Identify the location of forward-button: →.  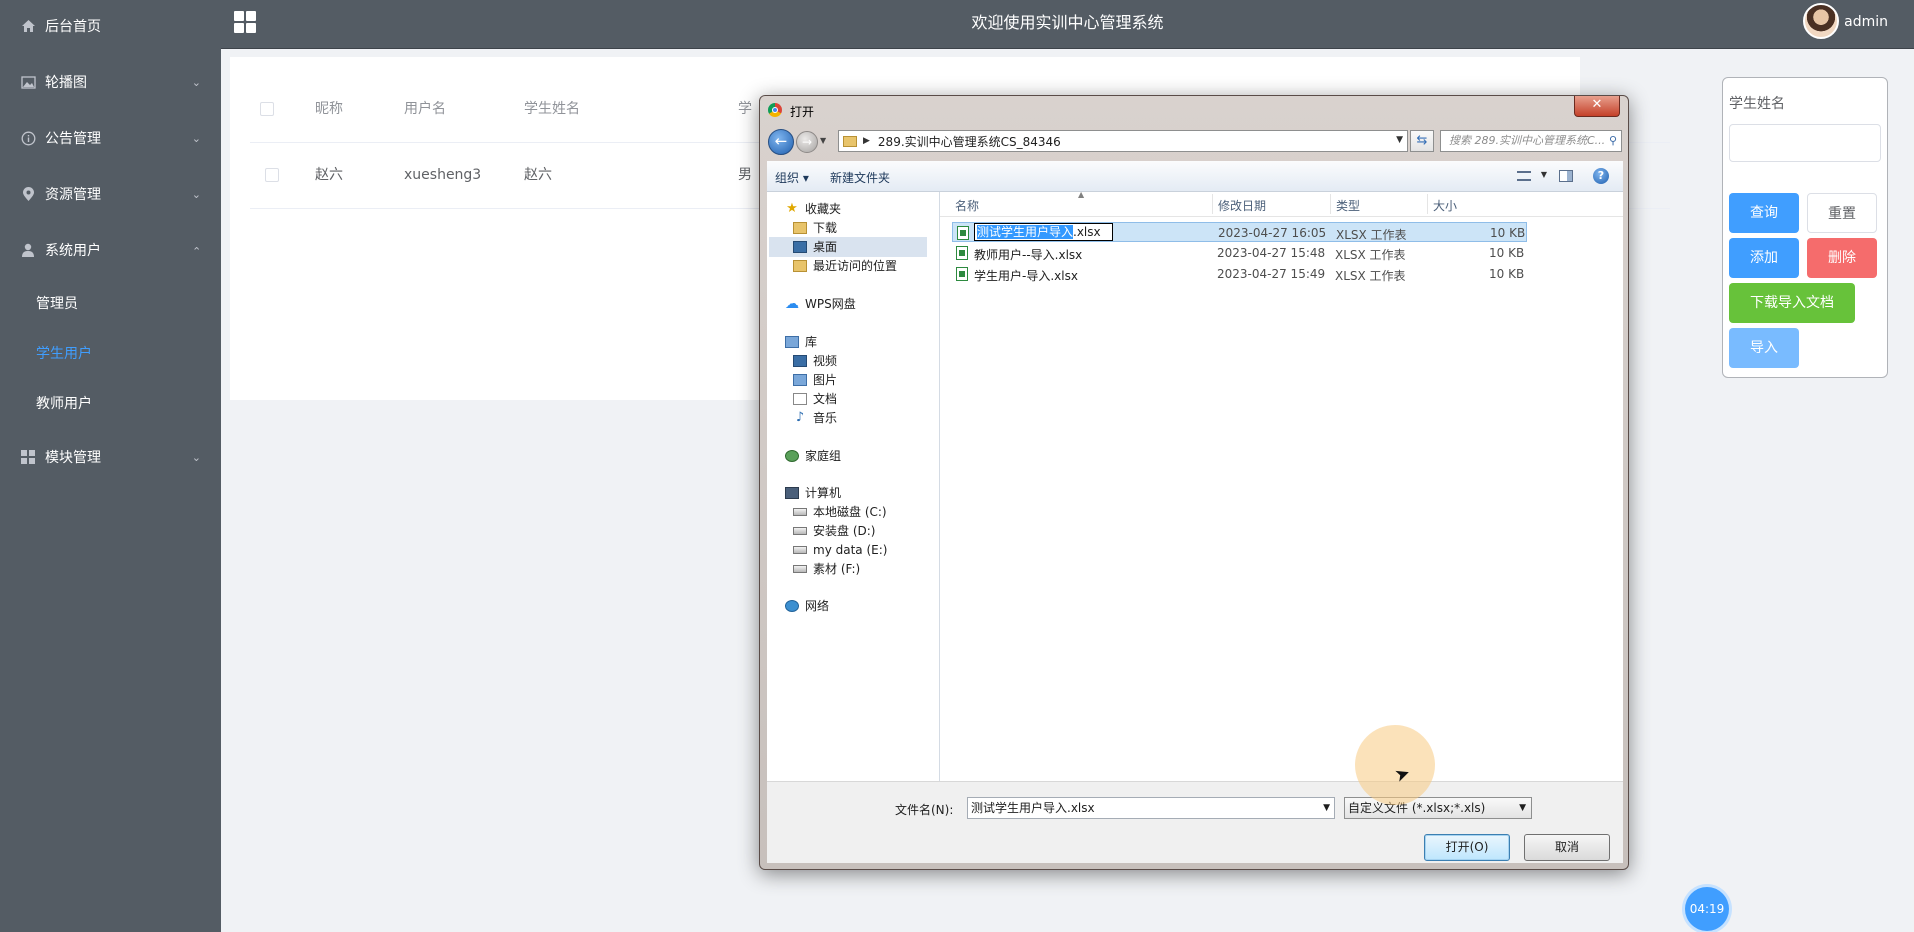
(807, 142).